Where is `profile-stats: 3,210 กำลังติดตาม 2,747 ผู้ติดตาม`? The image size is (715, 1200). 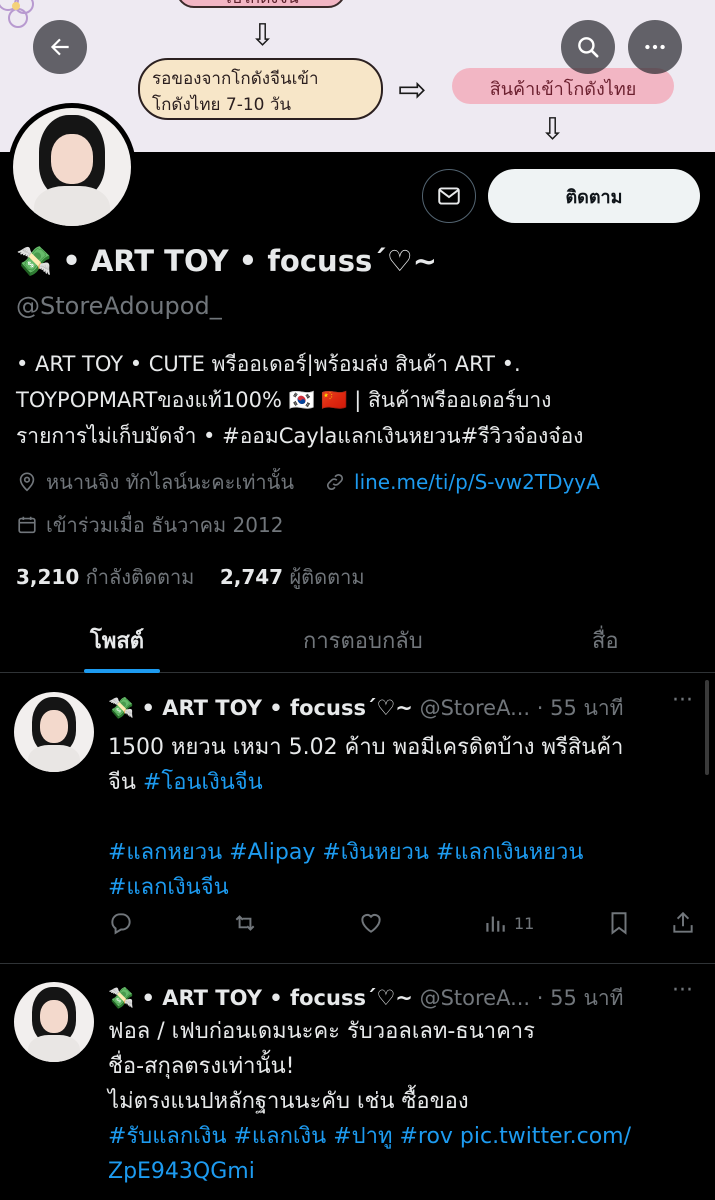 profile-stats: 3,210 กำลังติดตาม 2,747 ผู้ติดตาม is located at coordinates (190, 577).